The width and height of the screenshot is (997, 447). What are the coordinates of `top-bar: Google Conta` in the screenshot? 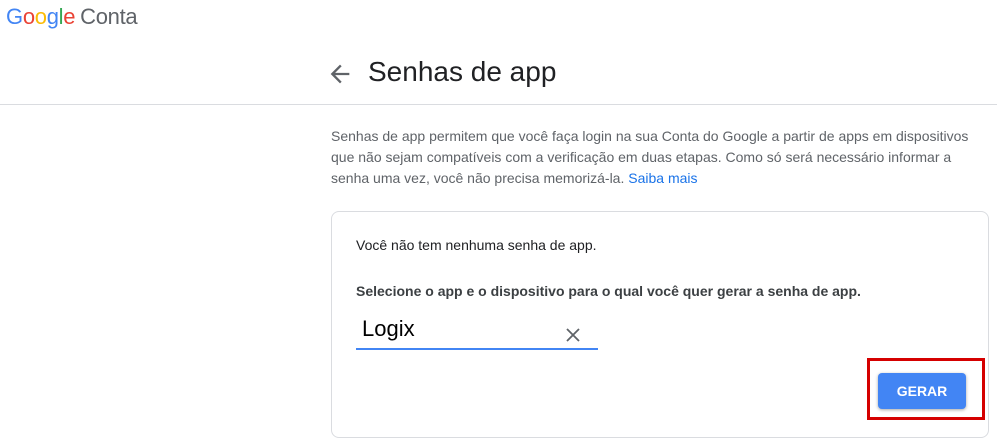 It's located at (498, 17).